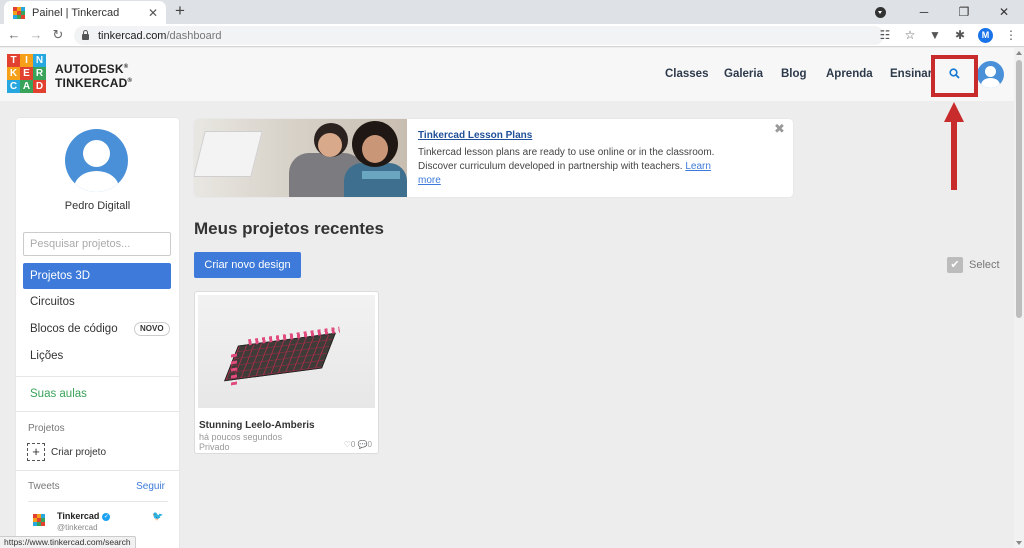 The image size is (1024, 548). Describe the element at coordinates (1019, 53) in the screenshot. I see `scroll-up-icon` at that location.